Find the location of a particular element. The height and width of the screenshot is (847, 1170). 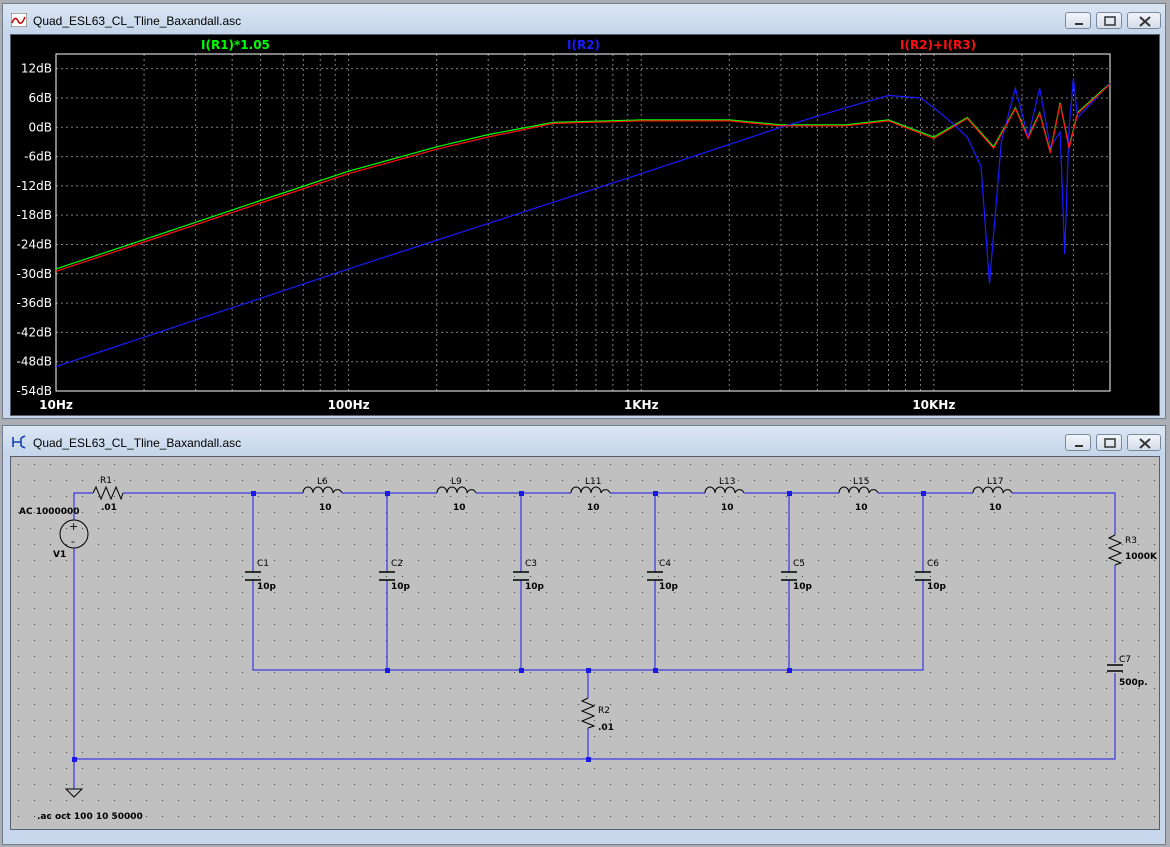

inductor-name: L6 is located at coordinates (322, 482).